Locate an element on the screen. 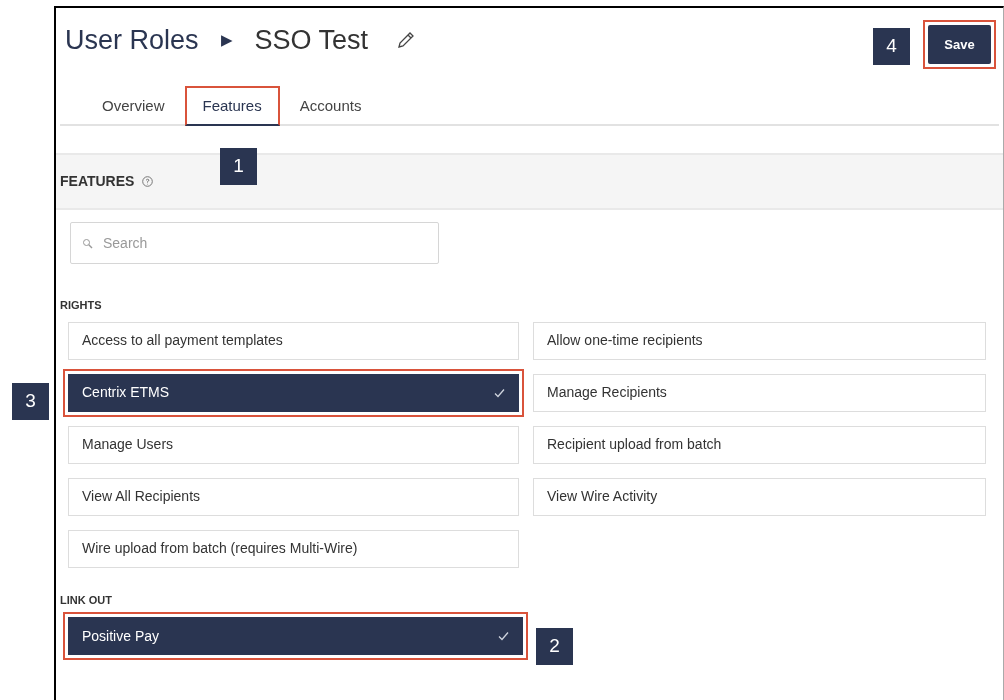  feature-option: Wire upload from batch (requires Multi-Wire) is located at coordinates (293, 548).